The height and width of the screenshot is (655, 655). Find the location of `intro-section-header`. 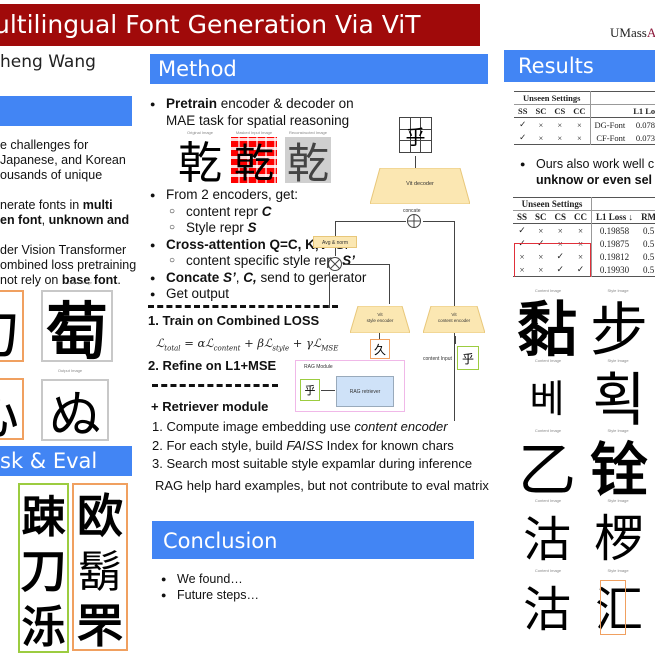

intro-section-header is located at coordinates (66, 111).